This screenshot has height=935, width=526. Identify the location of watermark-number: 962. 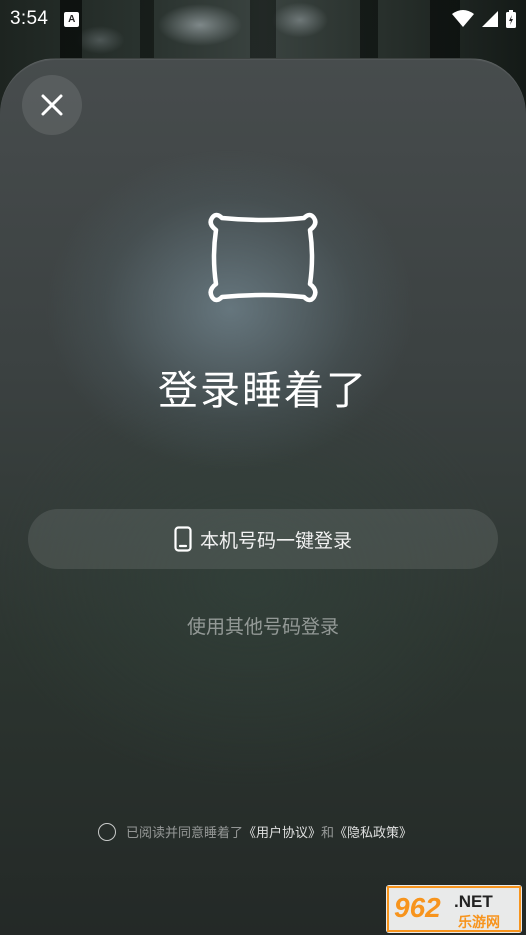
(417, 907).